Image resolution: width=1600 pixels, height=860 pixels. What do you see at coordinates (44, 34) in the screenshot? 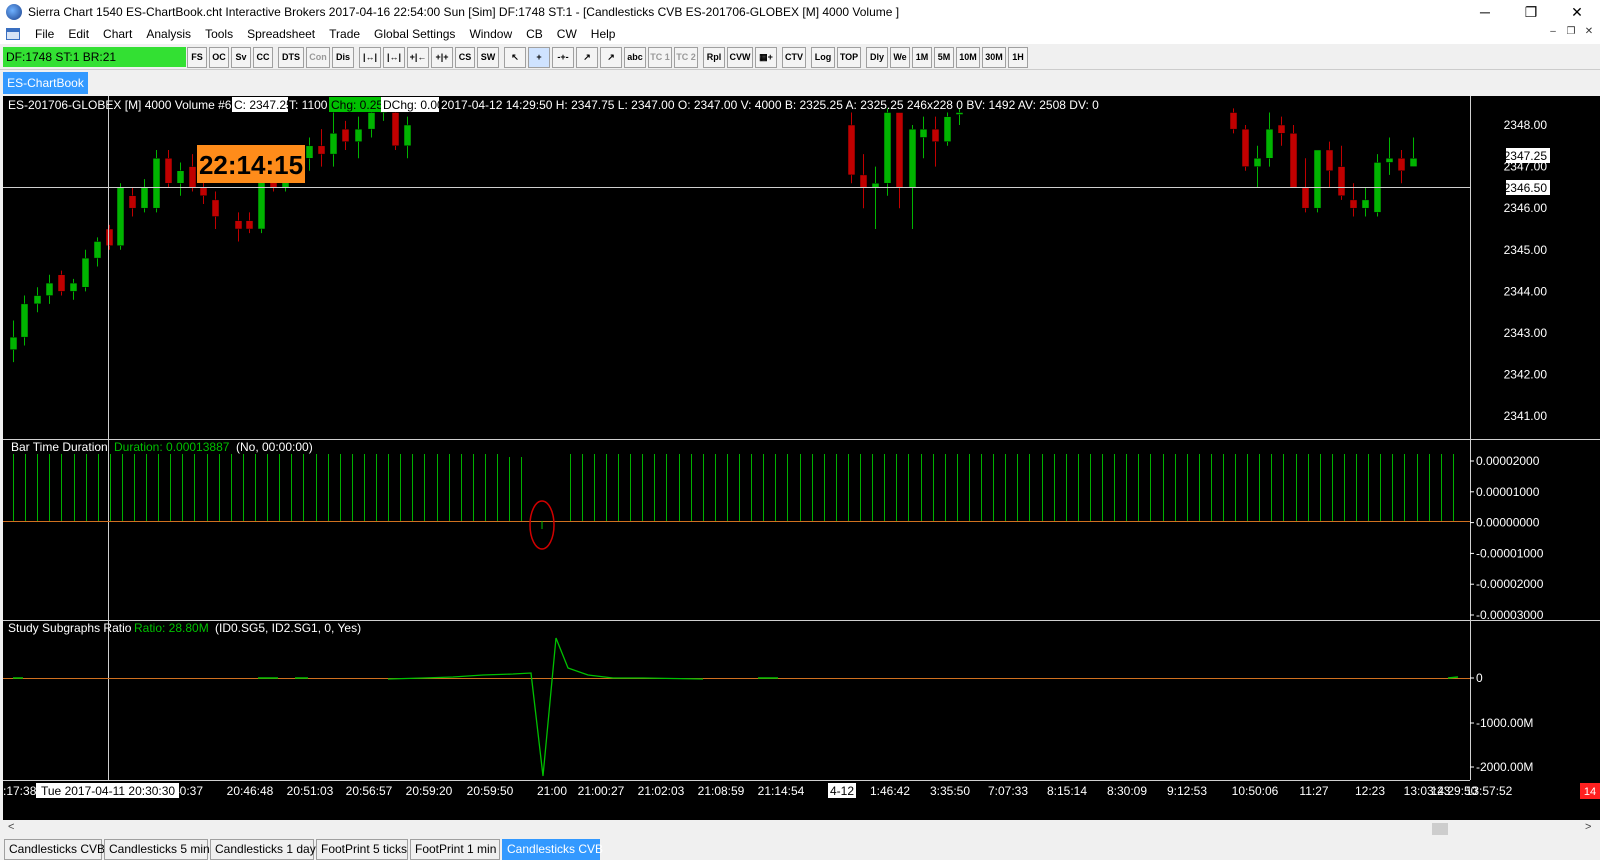
I see `menu-file: File` at bounding box center [44, 34].